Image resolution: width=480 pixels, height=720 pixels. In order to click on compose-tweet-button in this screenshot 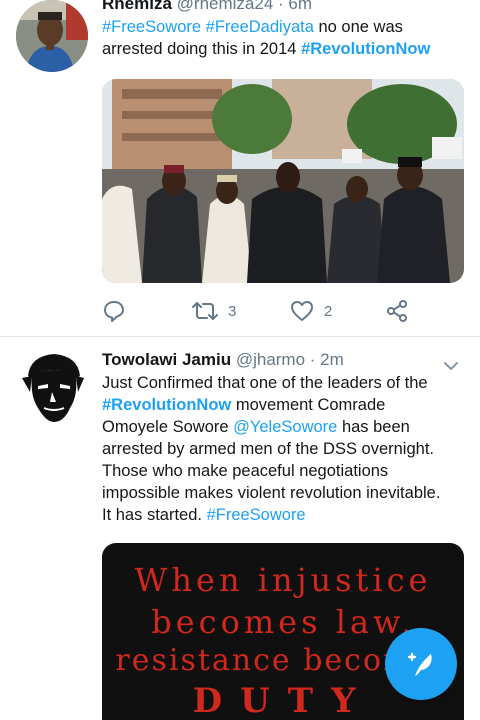, I will do `click(421, 664)`.